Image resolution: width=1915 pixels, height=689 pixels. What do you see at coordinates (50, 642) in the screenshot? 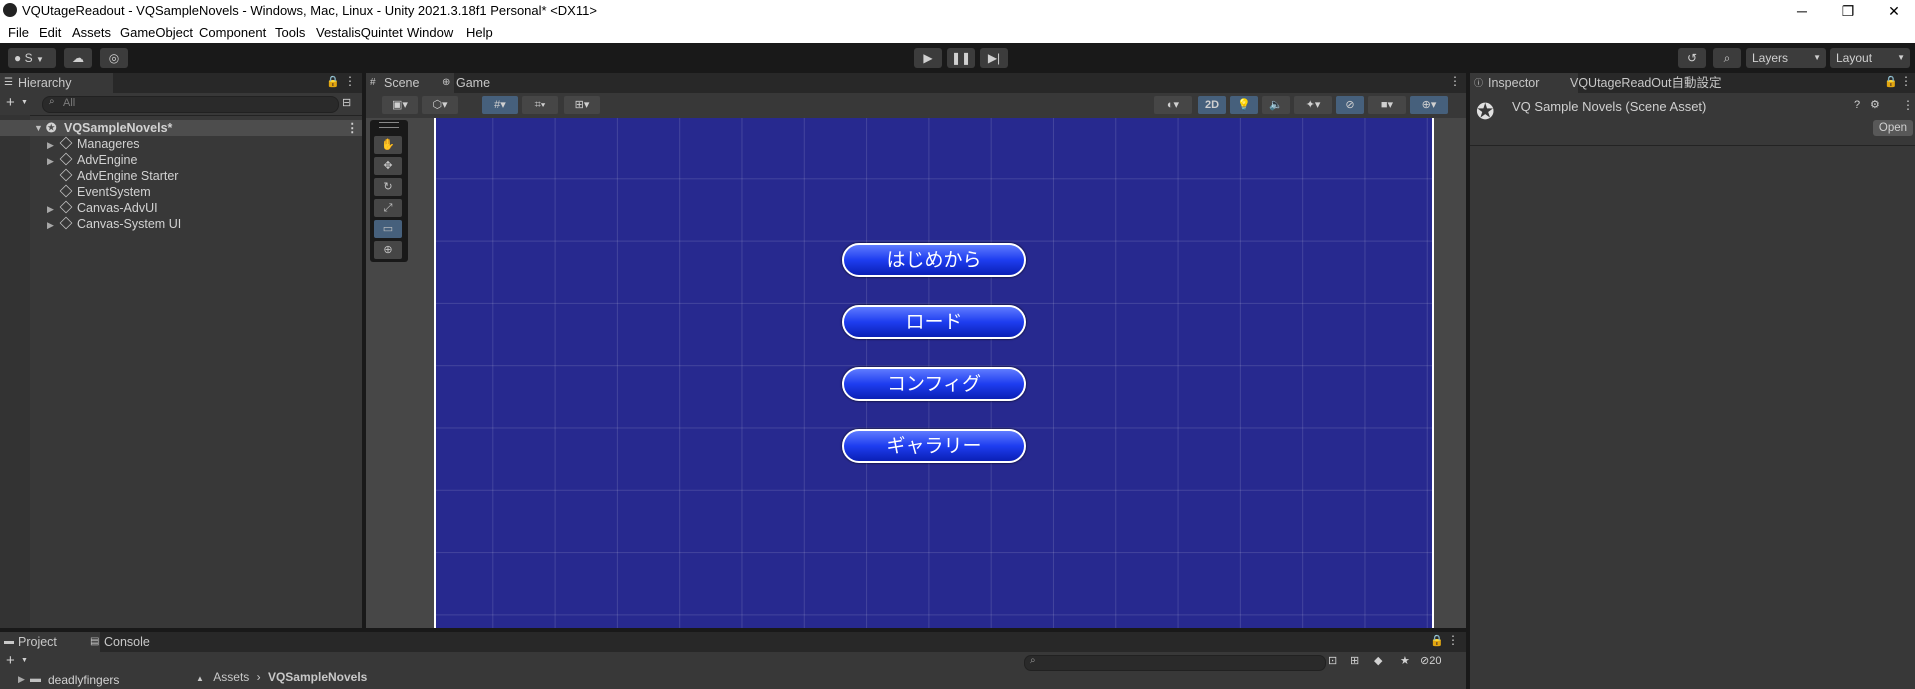
I see `tab-project: ▬ Project` at bounding box center [50, 642].